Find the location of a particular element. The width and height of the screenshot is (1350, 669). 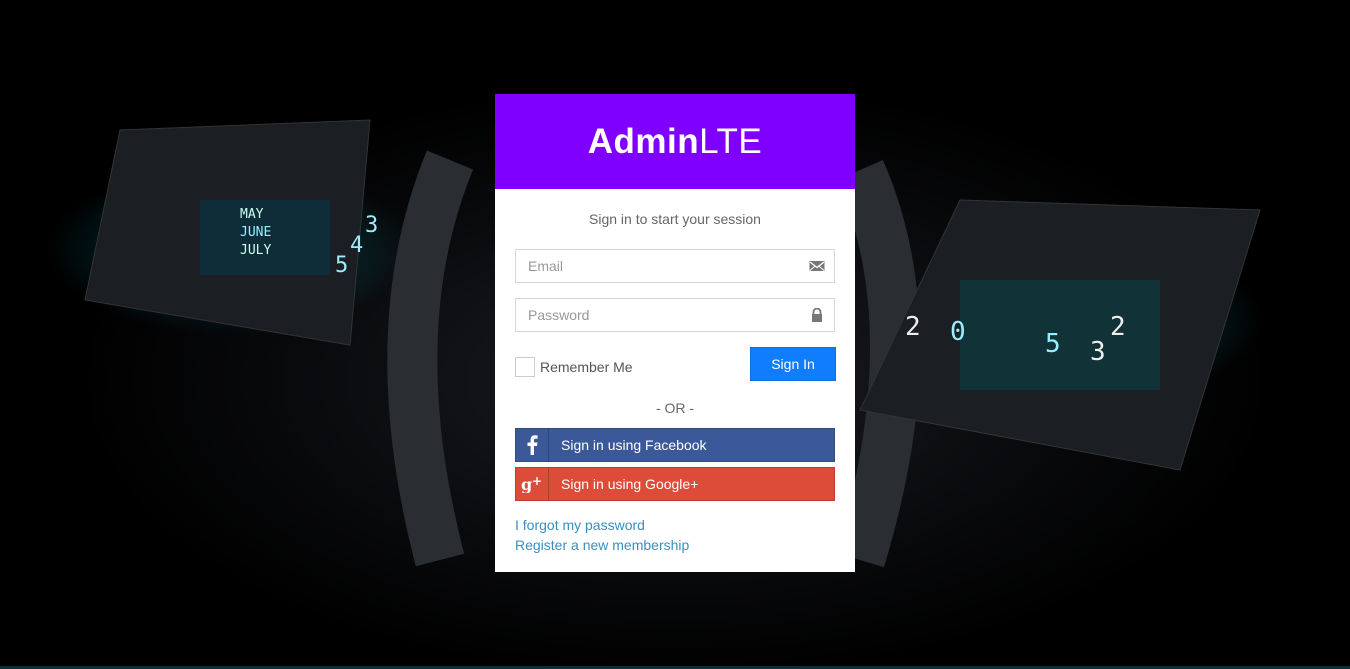

sign-in-button: Sign In is located at coordinates (793, 364).